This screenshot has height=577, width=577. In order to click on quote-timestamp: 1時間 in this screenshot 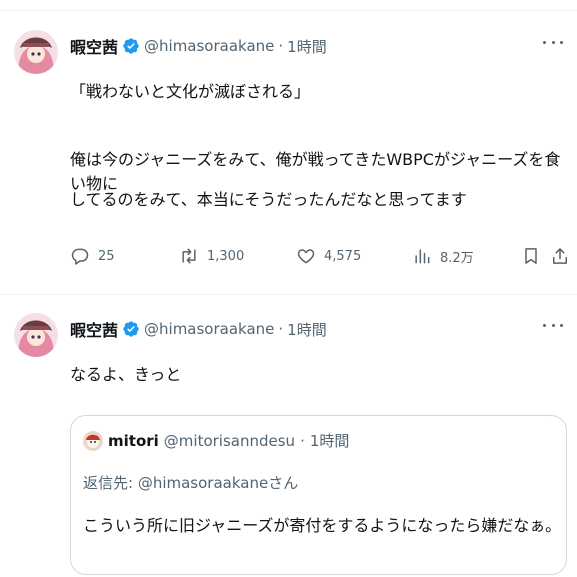, I will do `click(329, 441)`.